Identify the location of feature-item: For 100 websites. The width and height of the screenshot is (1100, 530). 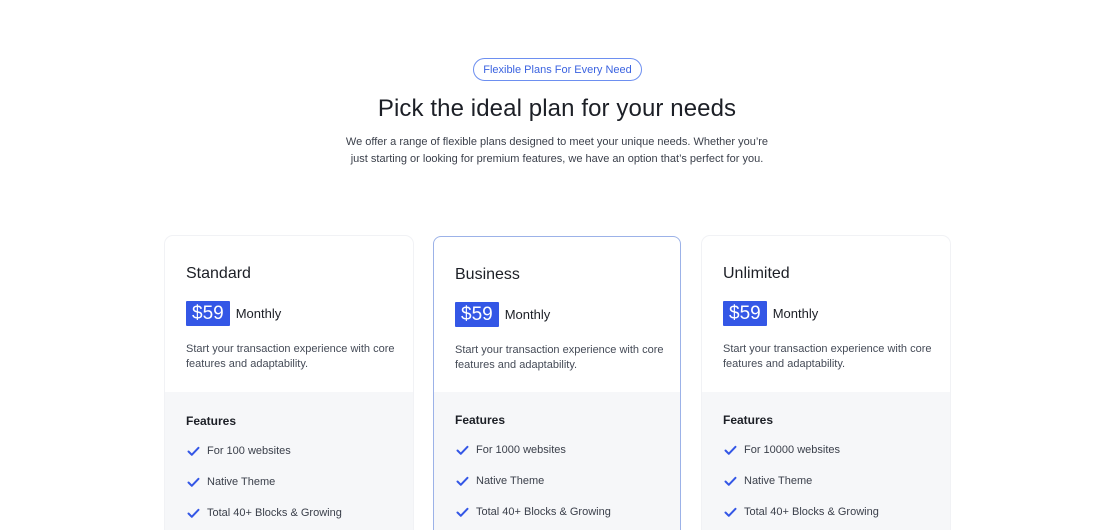
(289, 451).